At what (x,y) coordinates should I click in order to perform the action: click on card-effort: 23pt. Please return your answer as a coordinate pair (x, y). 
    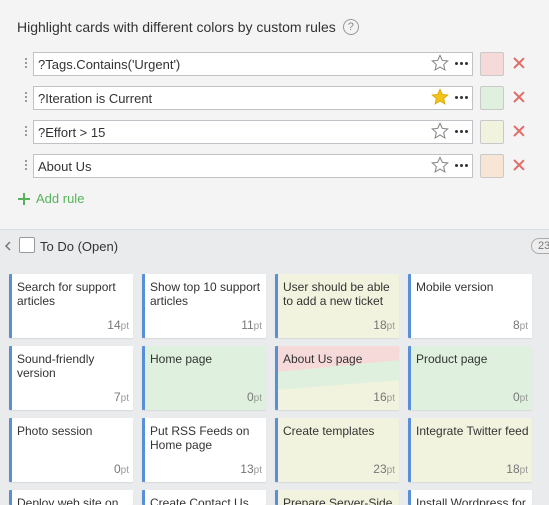
    Looking at the image, I should click on (384, 469).